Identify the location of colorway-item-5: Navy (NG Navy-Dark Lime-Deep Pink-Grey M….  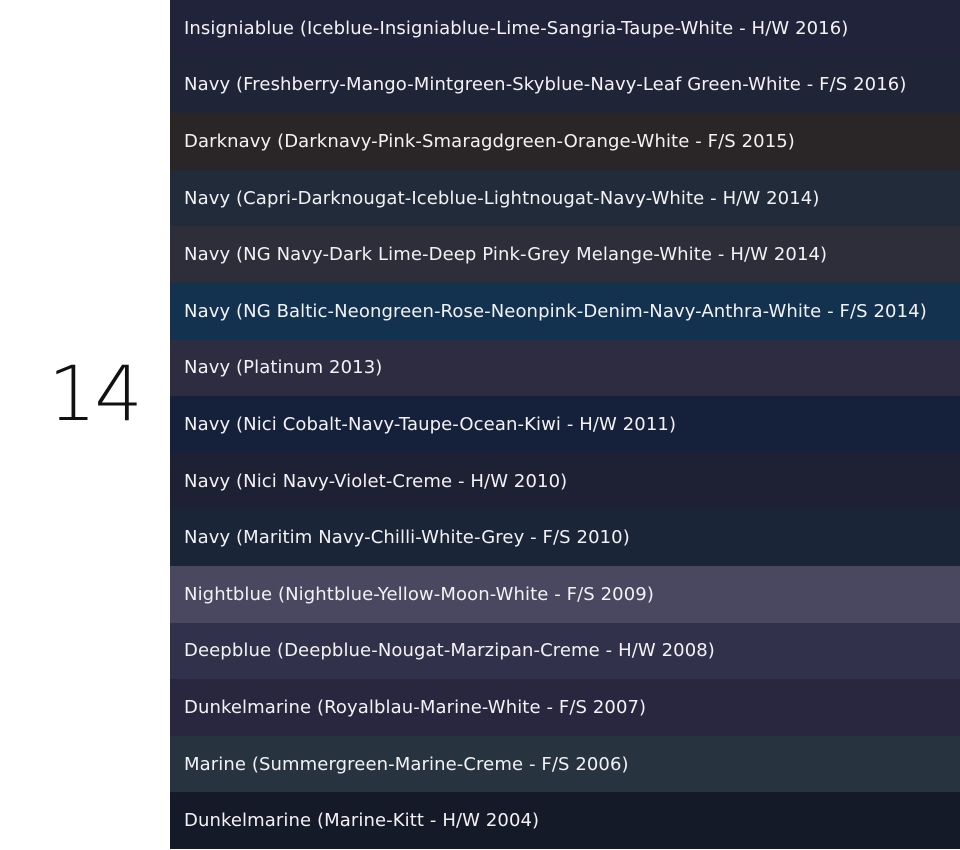
(565, 254).